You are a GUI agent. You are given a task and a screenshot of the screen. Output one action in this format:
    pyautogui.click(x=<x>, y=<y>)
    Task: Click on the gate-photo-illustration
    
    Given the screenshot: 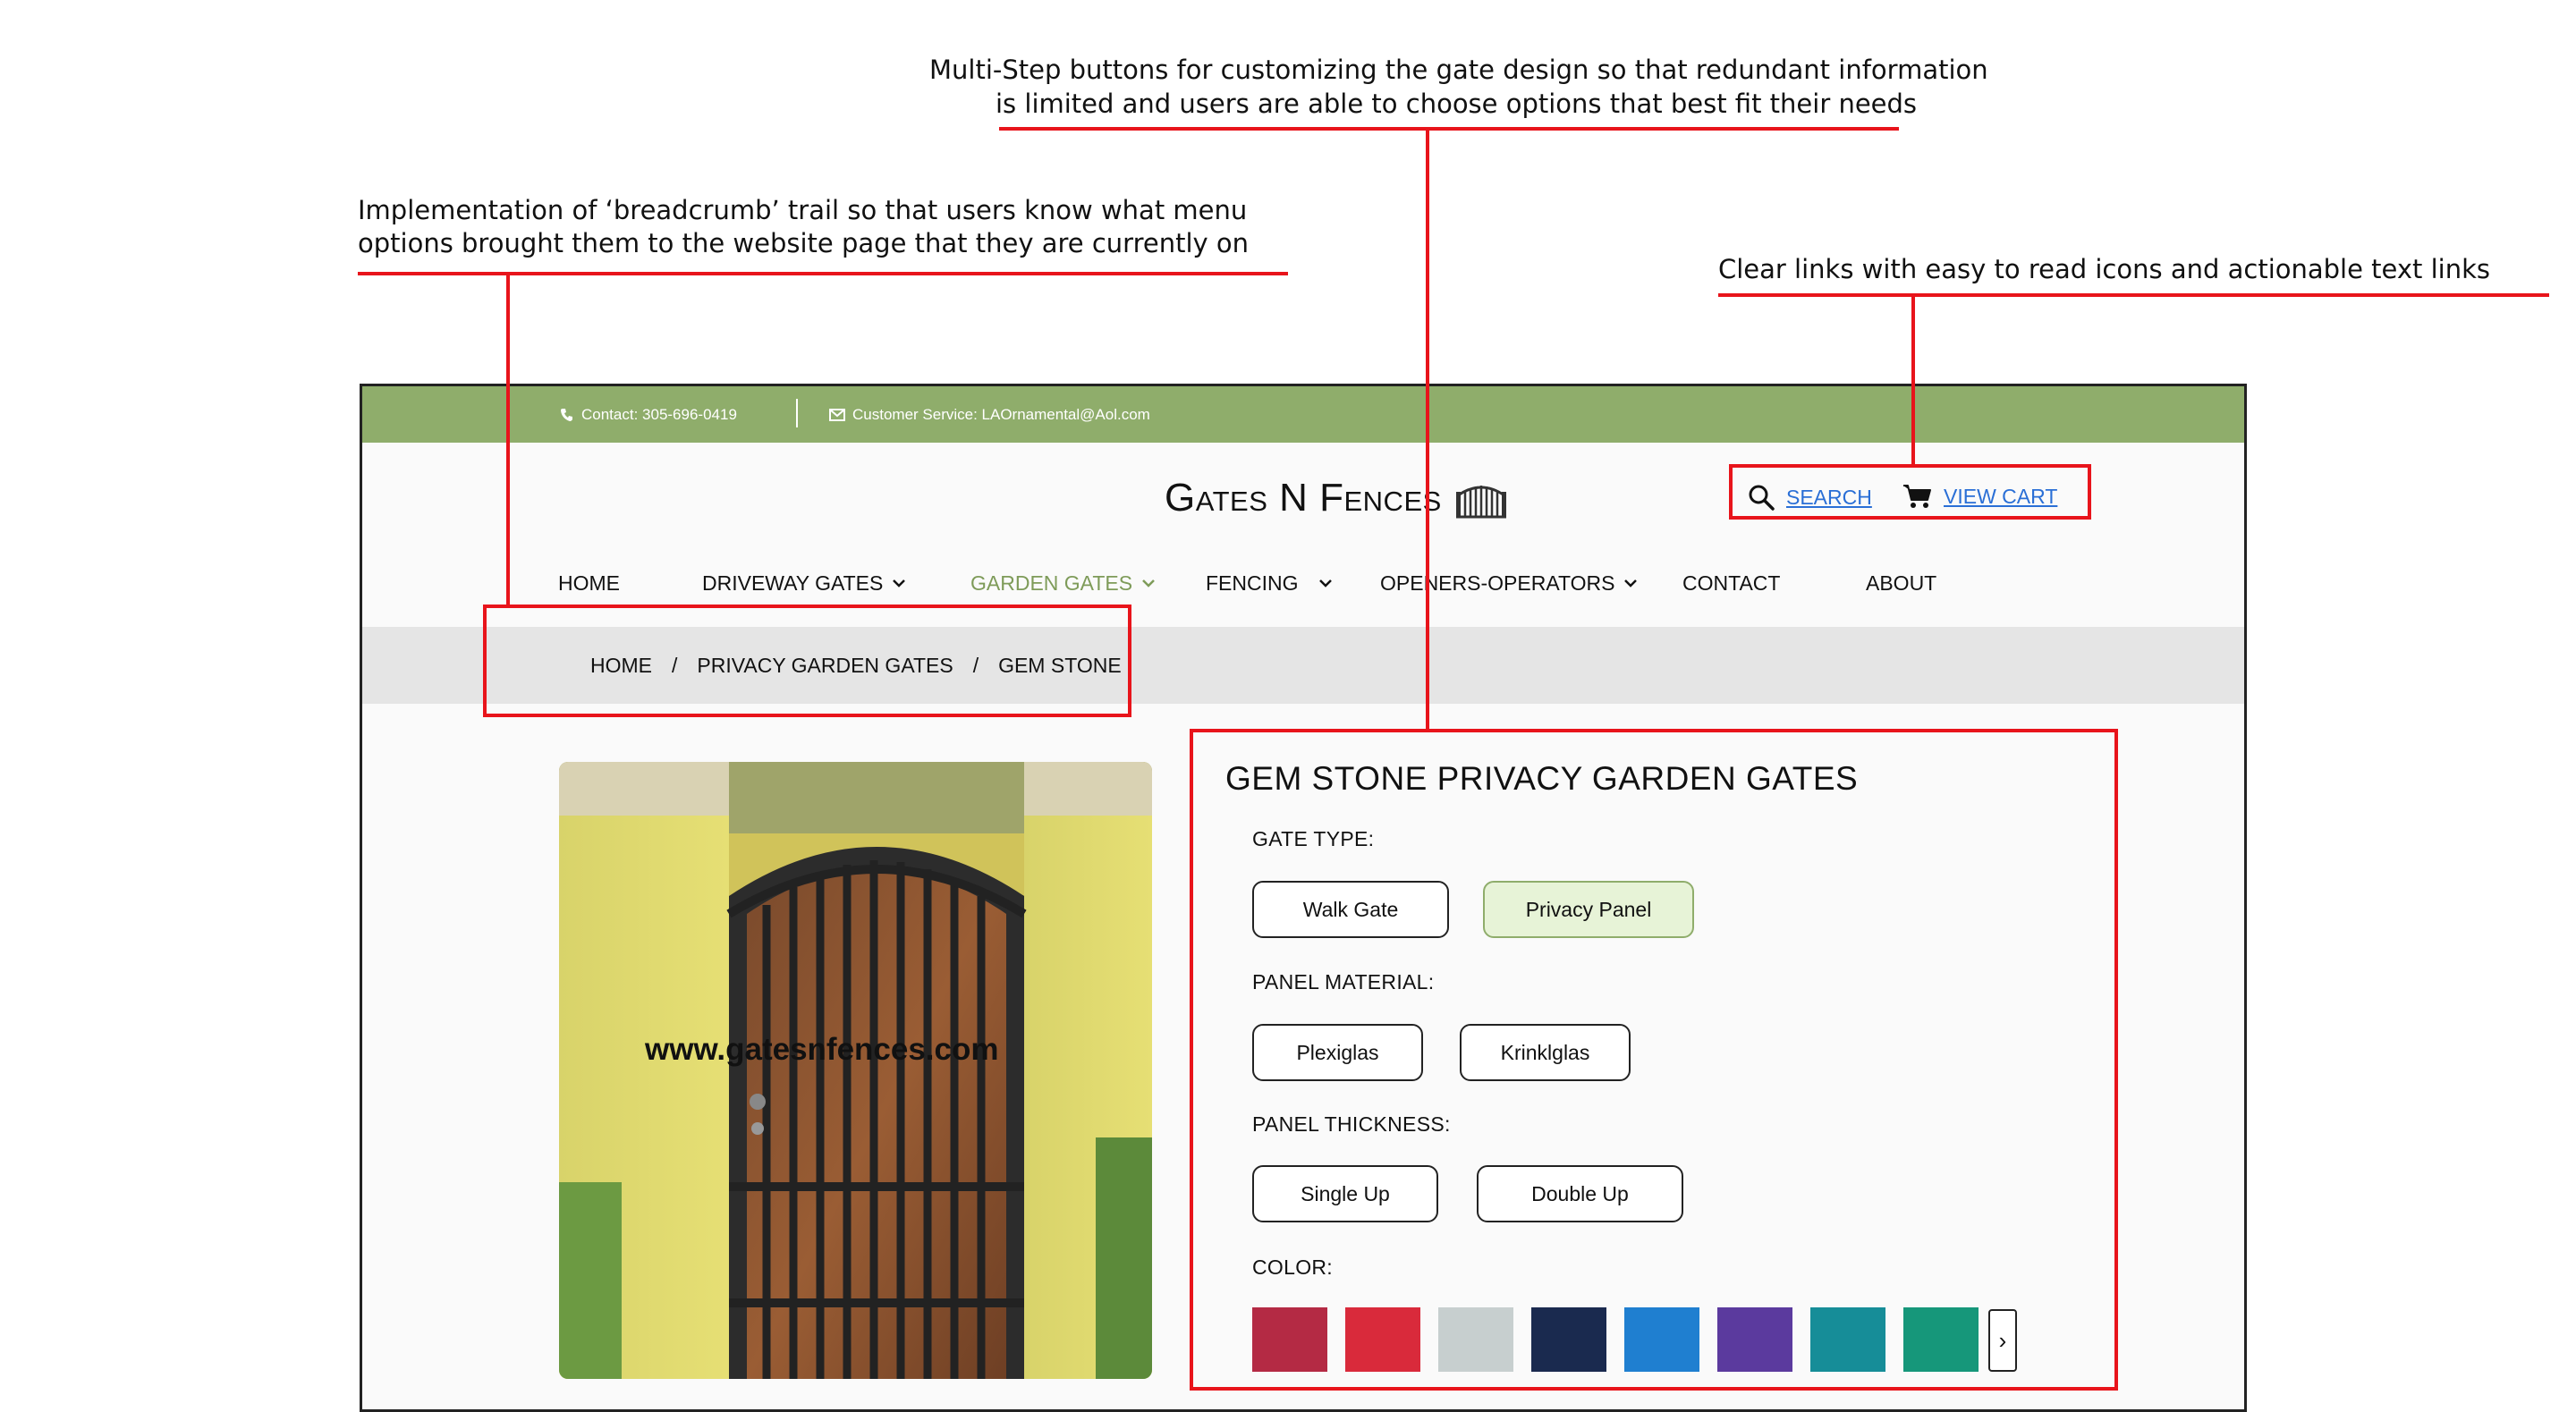 What is the action you would take?
    pyautogui.click(x=855, y=1070)
    